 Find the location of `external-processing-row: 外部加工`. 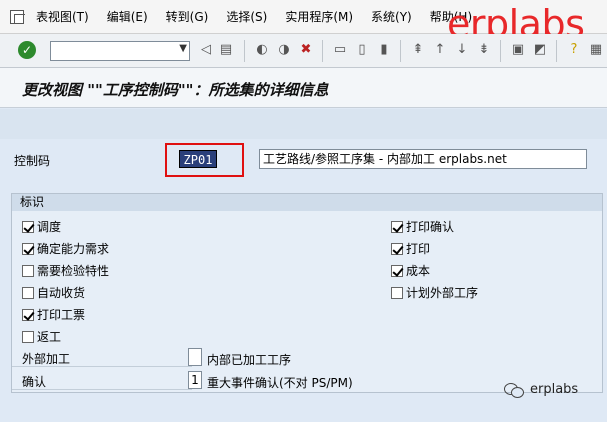

external-processing-row: 外部加工 is located at coordinates (102, 357).